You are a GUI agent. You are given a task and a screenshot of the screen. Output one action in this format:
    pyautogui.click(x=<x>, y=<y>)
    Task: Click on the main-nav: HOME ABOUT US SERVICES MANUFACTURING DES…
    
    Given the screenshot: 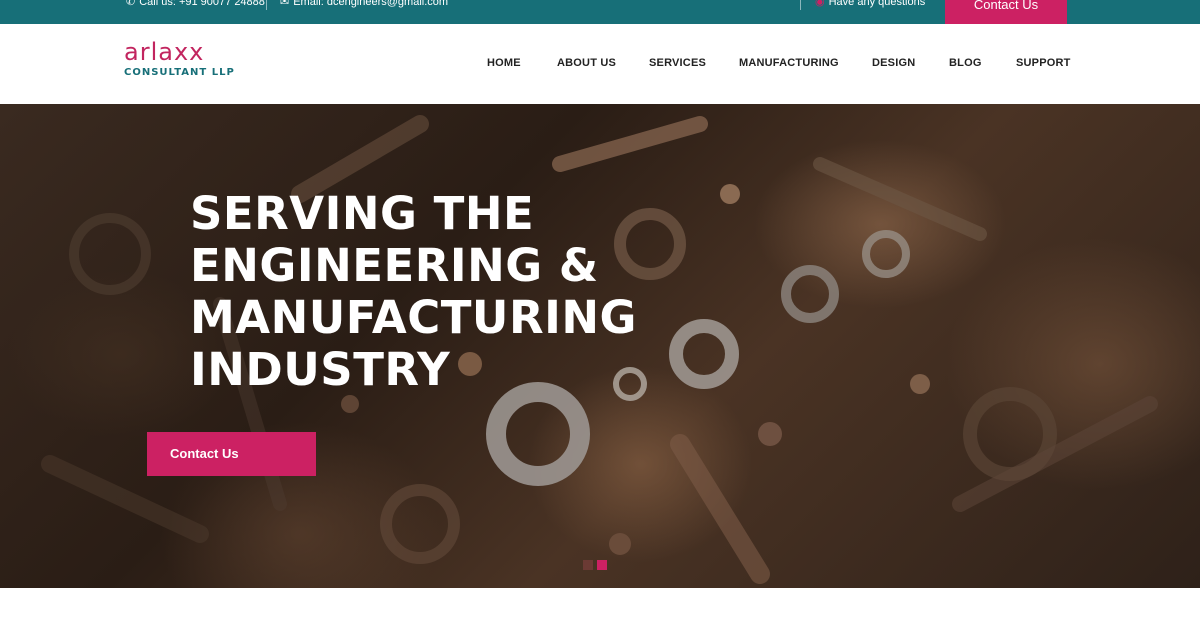 What is the action you would take?
    pyautogui.click(x=600, y=64)
    